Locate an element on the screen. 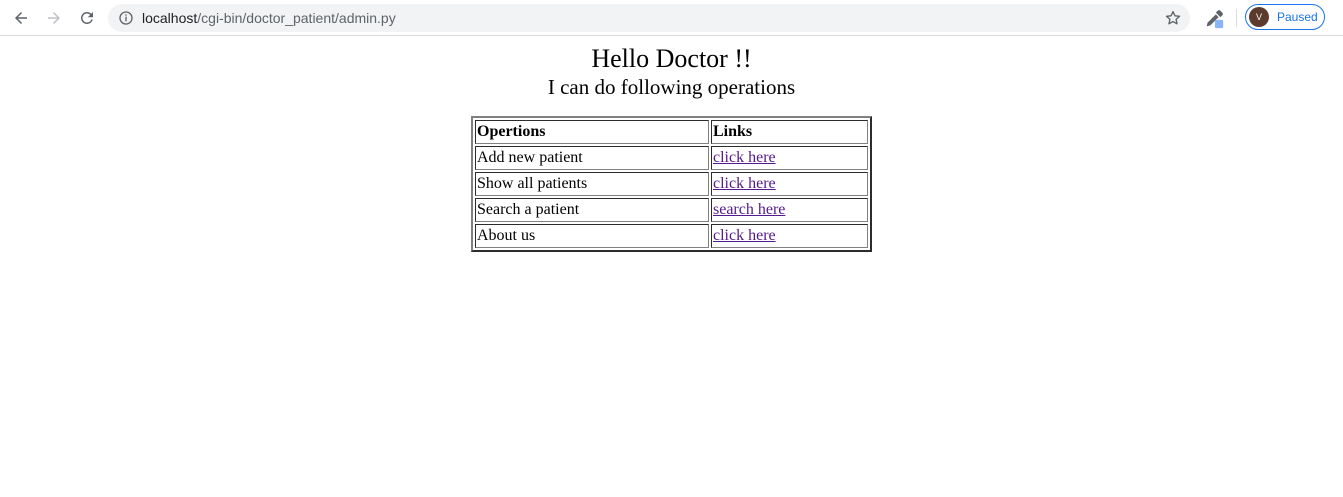 The image size is (1343, 497). table-row: Add new patient click here is located at coordinates (671, 158).